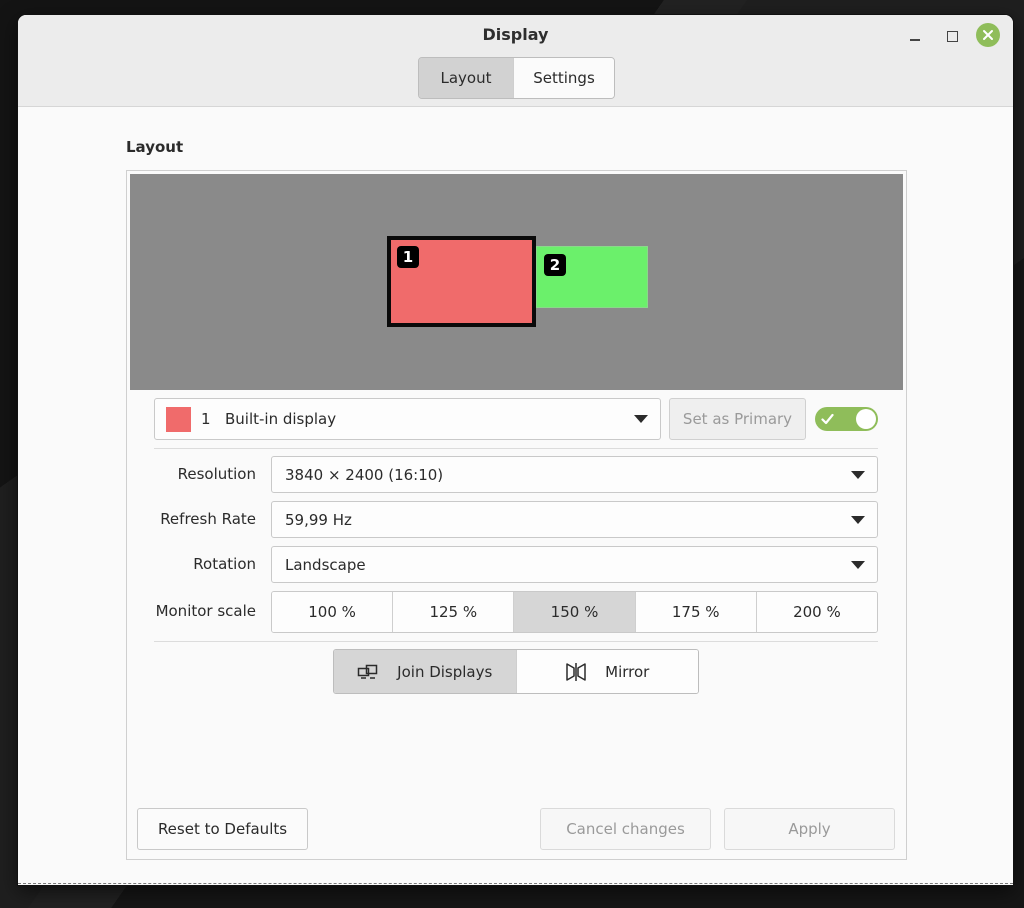 This screenshot has width=1024, height=908. What do you see at coordinates (563, 78) in the screenshot?
I see `tab-settings: Settings` at bounding box center [563, 78].